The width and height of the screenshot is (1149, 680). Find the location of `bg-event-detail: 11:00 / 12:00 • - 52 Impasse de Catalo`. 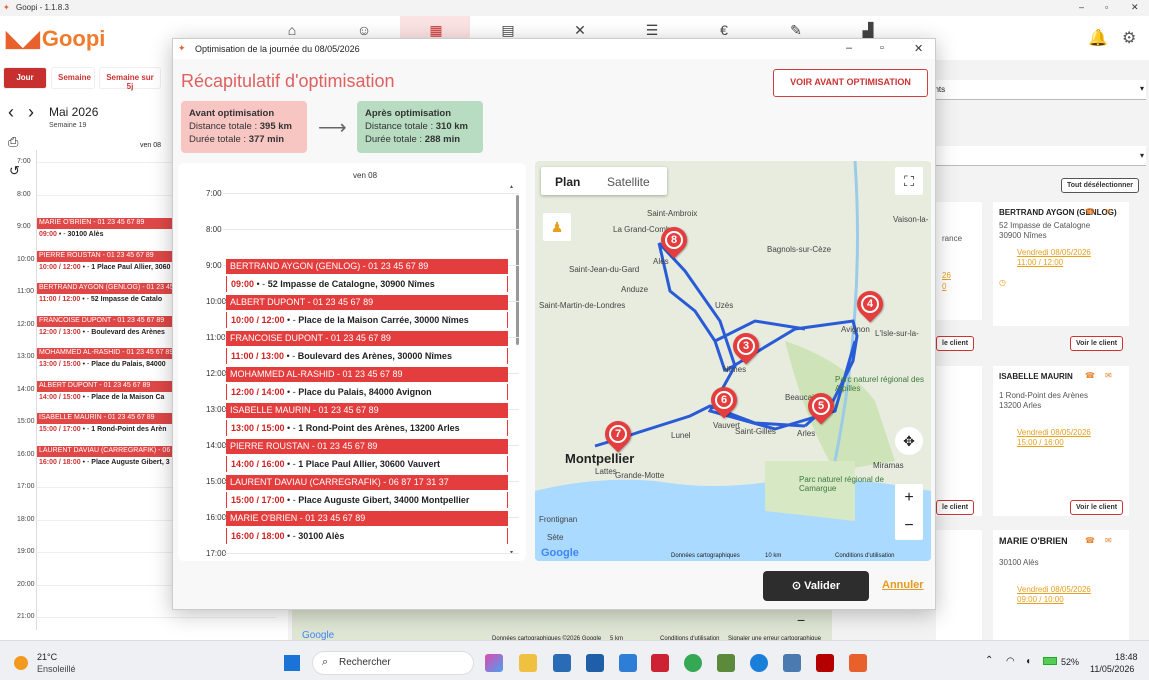

bg-event-detail: 11:00 / 12:00 • - 52 Impasse de Catalo is located at coordinates (106, 300).